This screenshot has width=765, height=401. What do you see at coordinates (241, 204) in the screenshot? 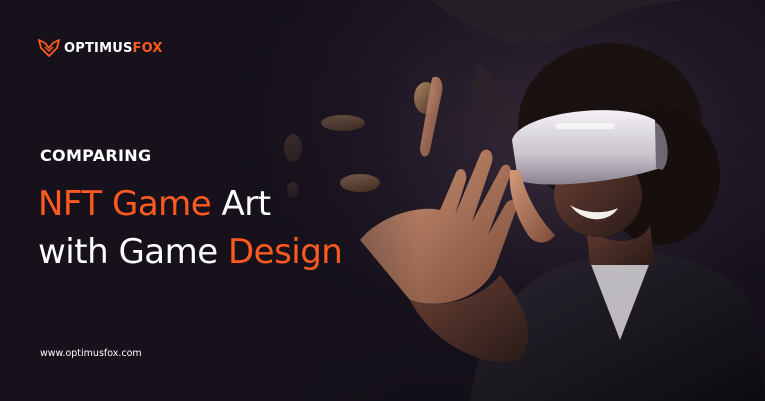
I see `headline-text-1: Art` at bounding box center [241, 204].